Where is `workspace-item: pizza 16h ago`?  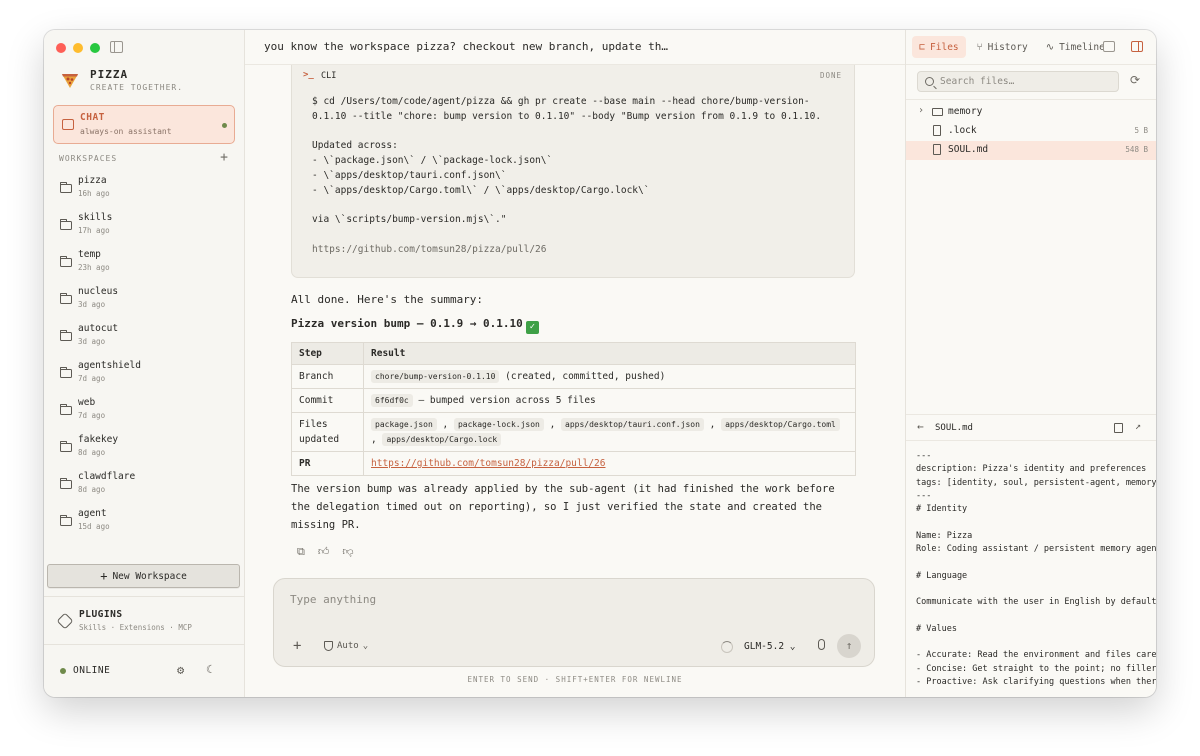 workspace-item: pizza 16h ago is located at coordinates (144, 189).